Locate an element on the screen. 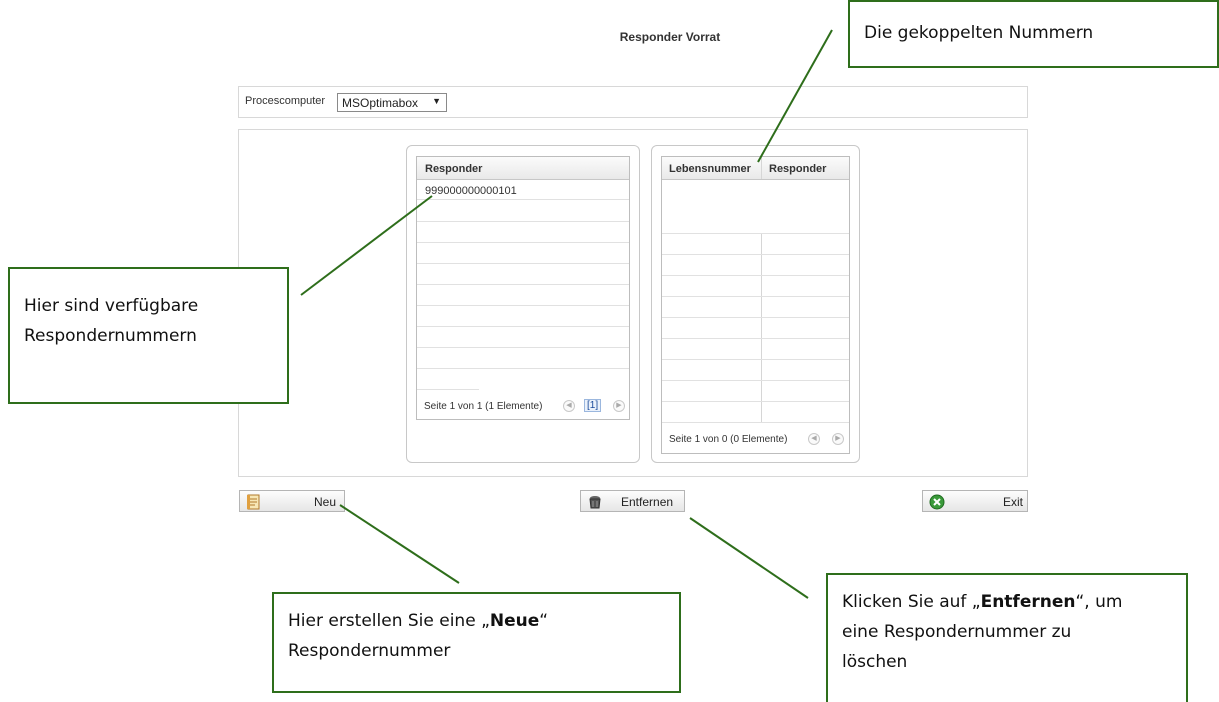 This screenshot has width=1219, height=702. callout-text-line2: Respondernummern is located at coordinates (110, 336).